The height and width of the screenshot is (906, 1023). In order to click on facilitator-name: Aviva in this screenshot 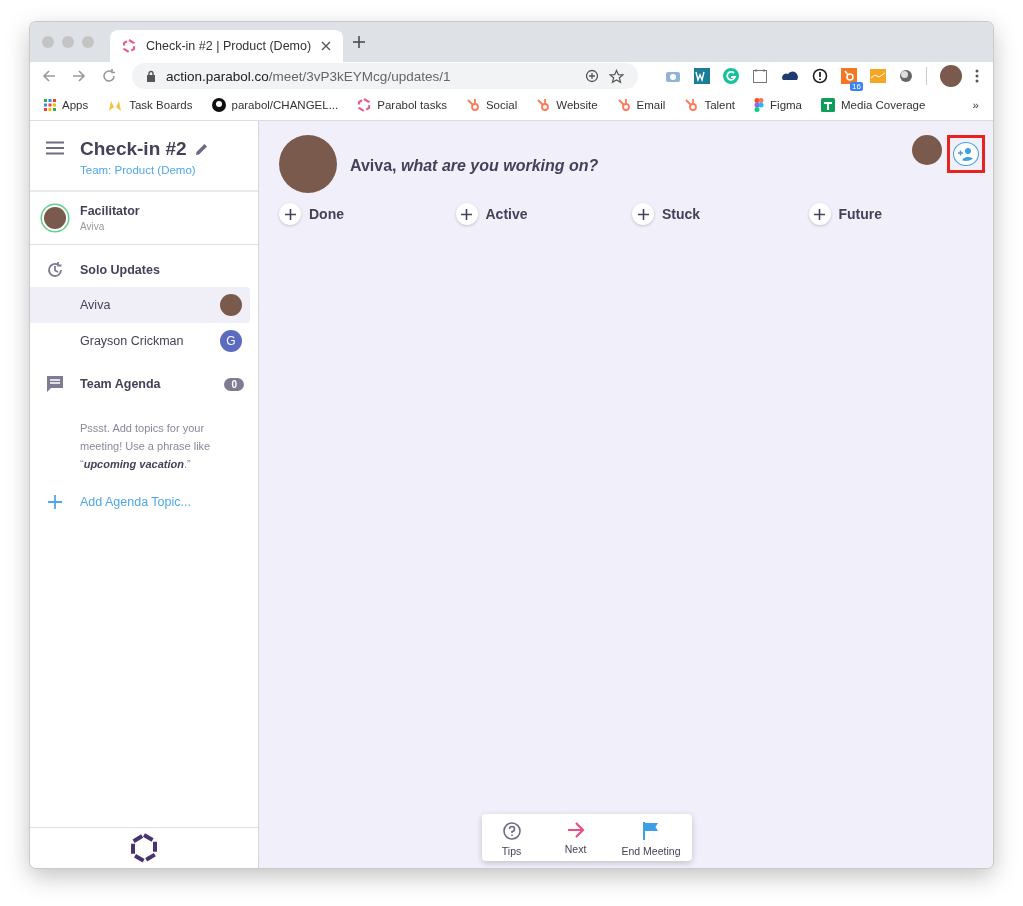, I will do `click(93, 226)`.